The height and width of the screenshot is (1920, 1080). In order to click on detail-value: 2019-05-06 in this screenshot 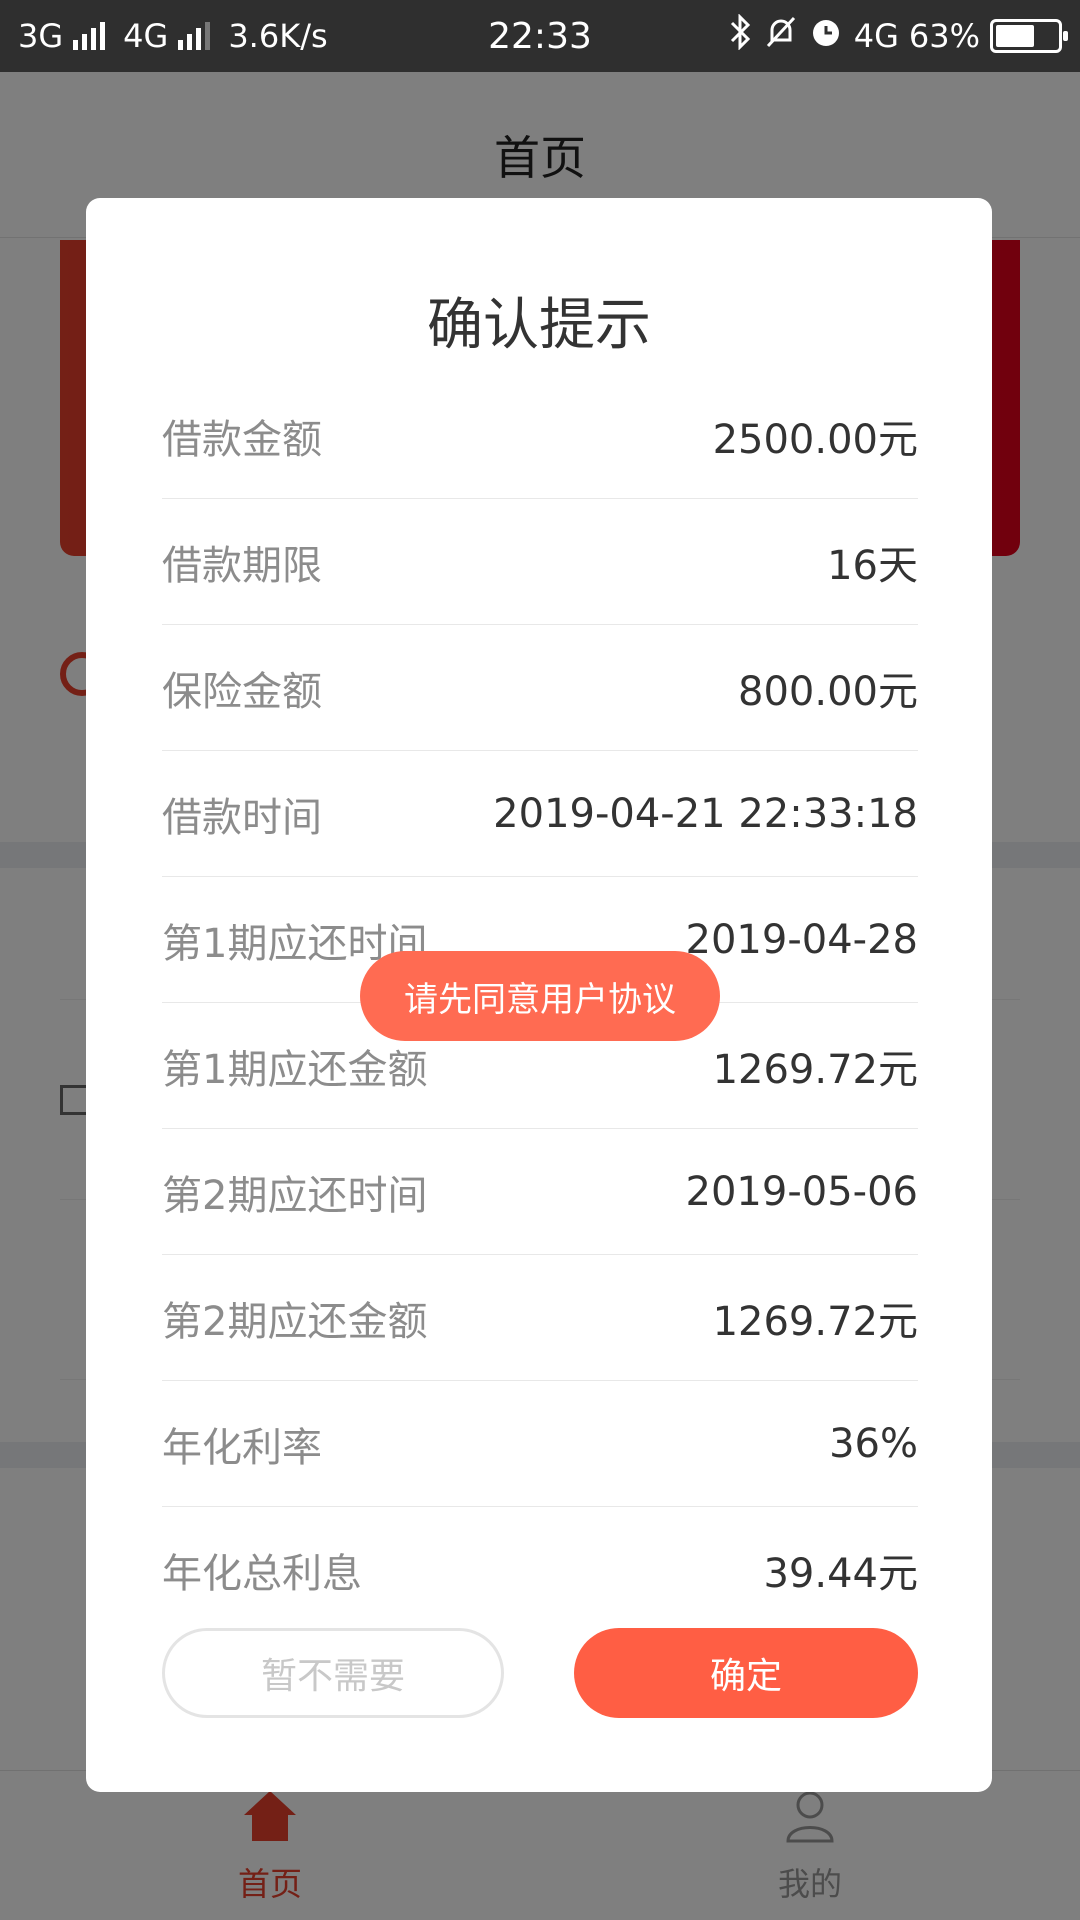, I will do `click(801, 1191)`.